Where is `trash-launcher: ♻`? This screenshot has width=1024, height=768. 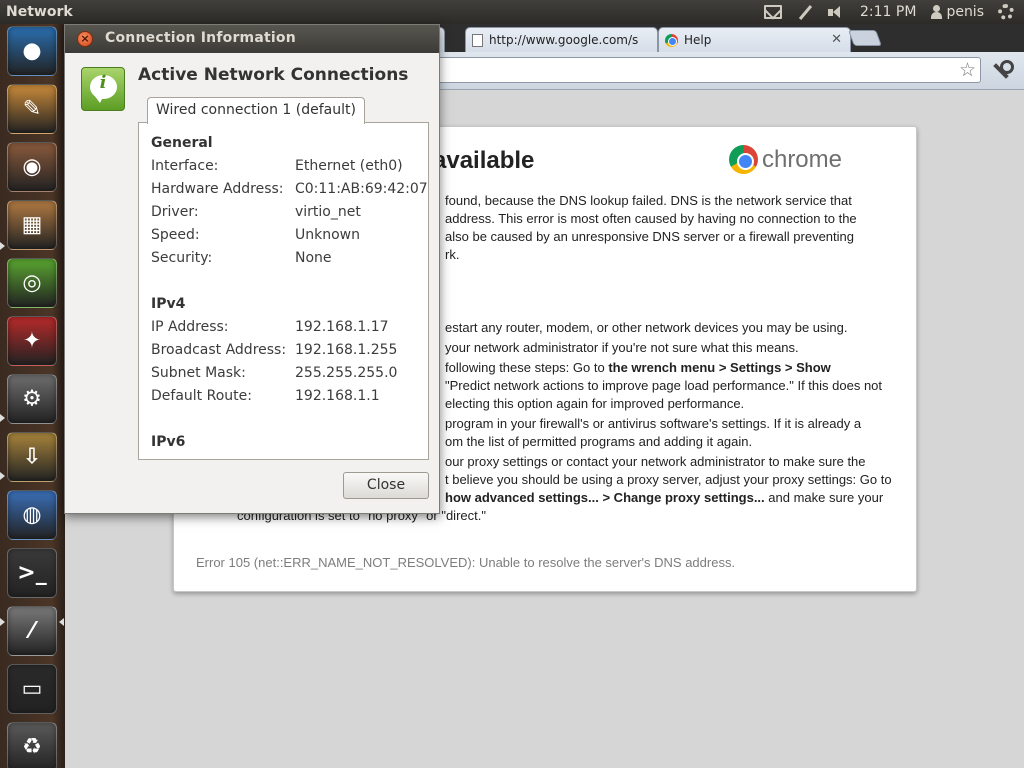
trash-launcher: ♻ is located at coordinates (32, 745).